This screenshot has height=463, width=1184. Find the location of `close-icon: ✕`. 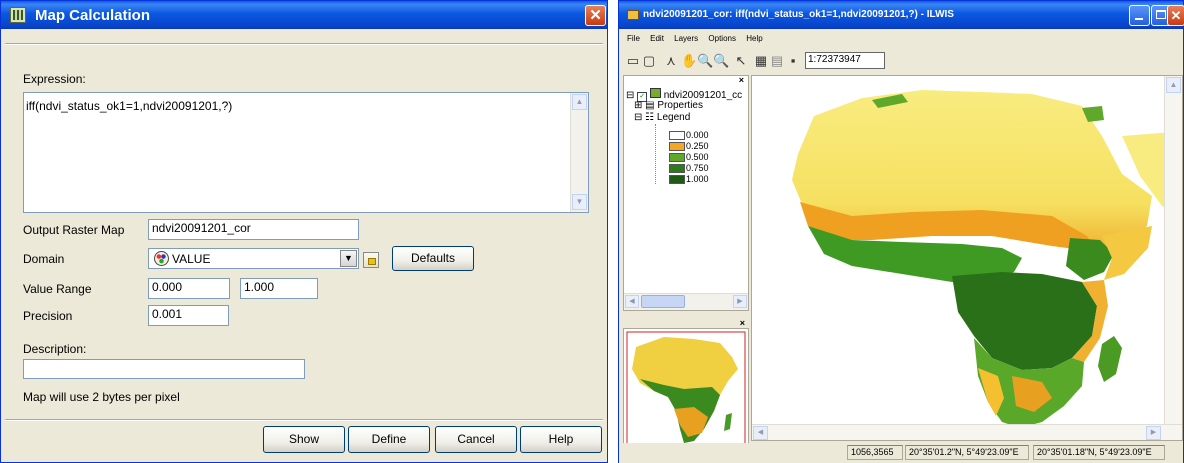

close-icon: ✕ is located at coordinates (595, 15).